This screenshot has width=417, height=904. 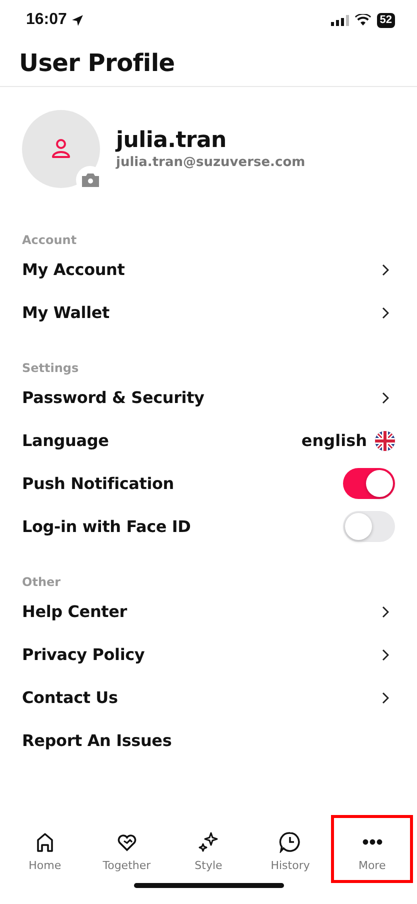 What do you see at coordinates (45, 849) in the screenshot?
I see `tab-item: Home` at bounding box center [45, 849].